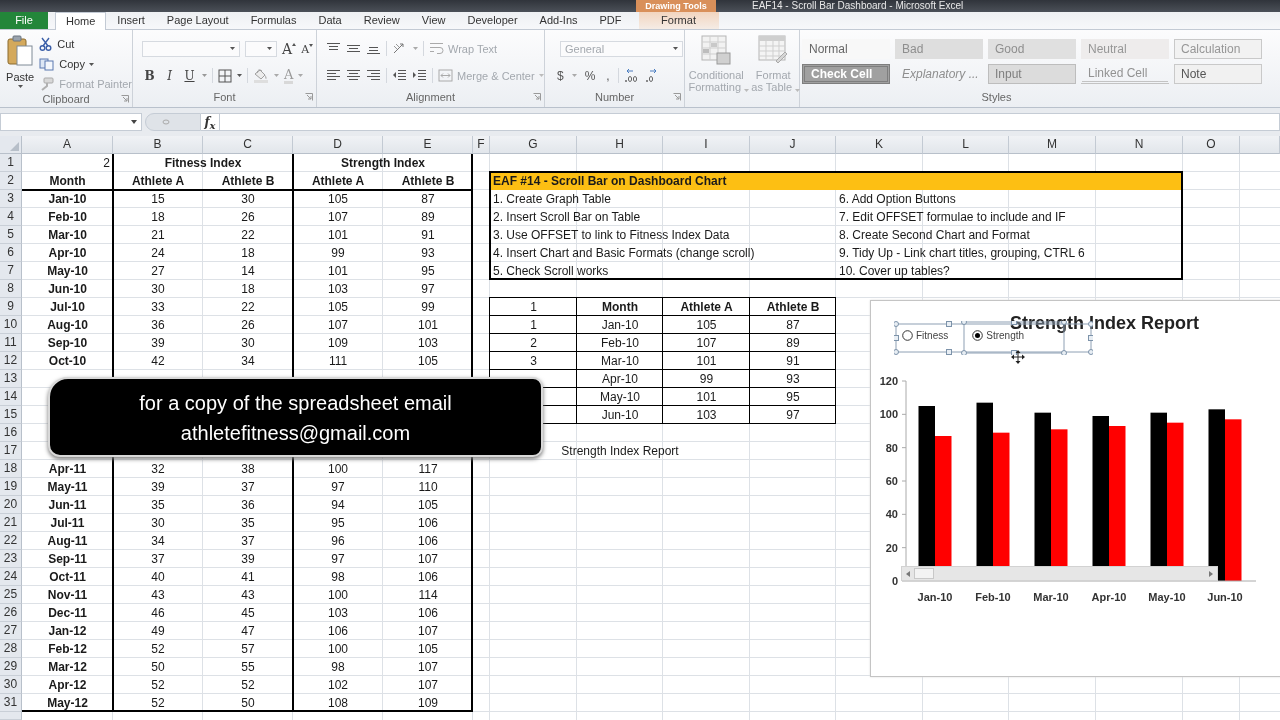  What do you see at coordinates (338, 145) in the screenshot?
I see `column-header: D` at bounding box center [338, 145].